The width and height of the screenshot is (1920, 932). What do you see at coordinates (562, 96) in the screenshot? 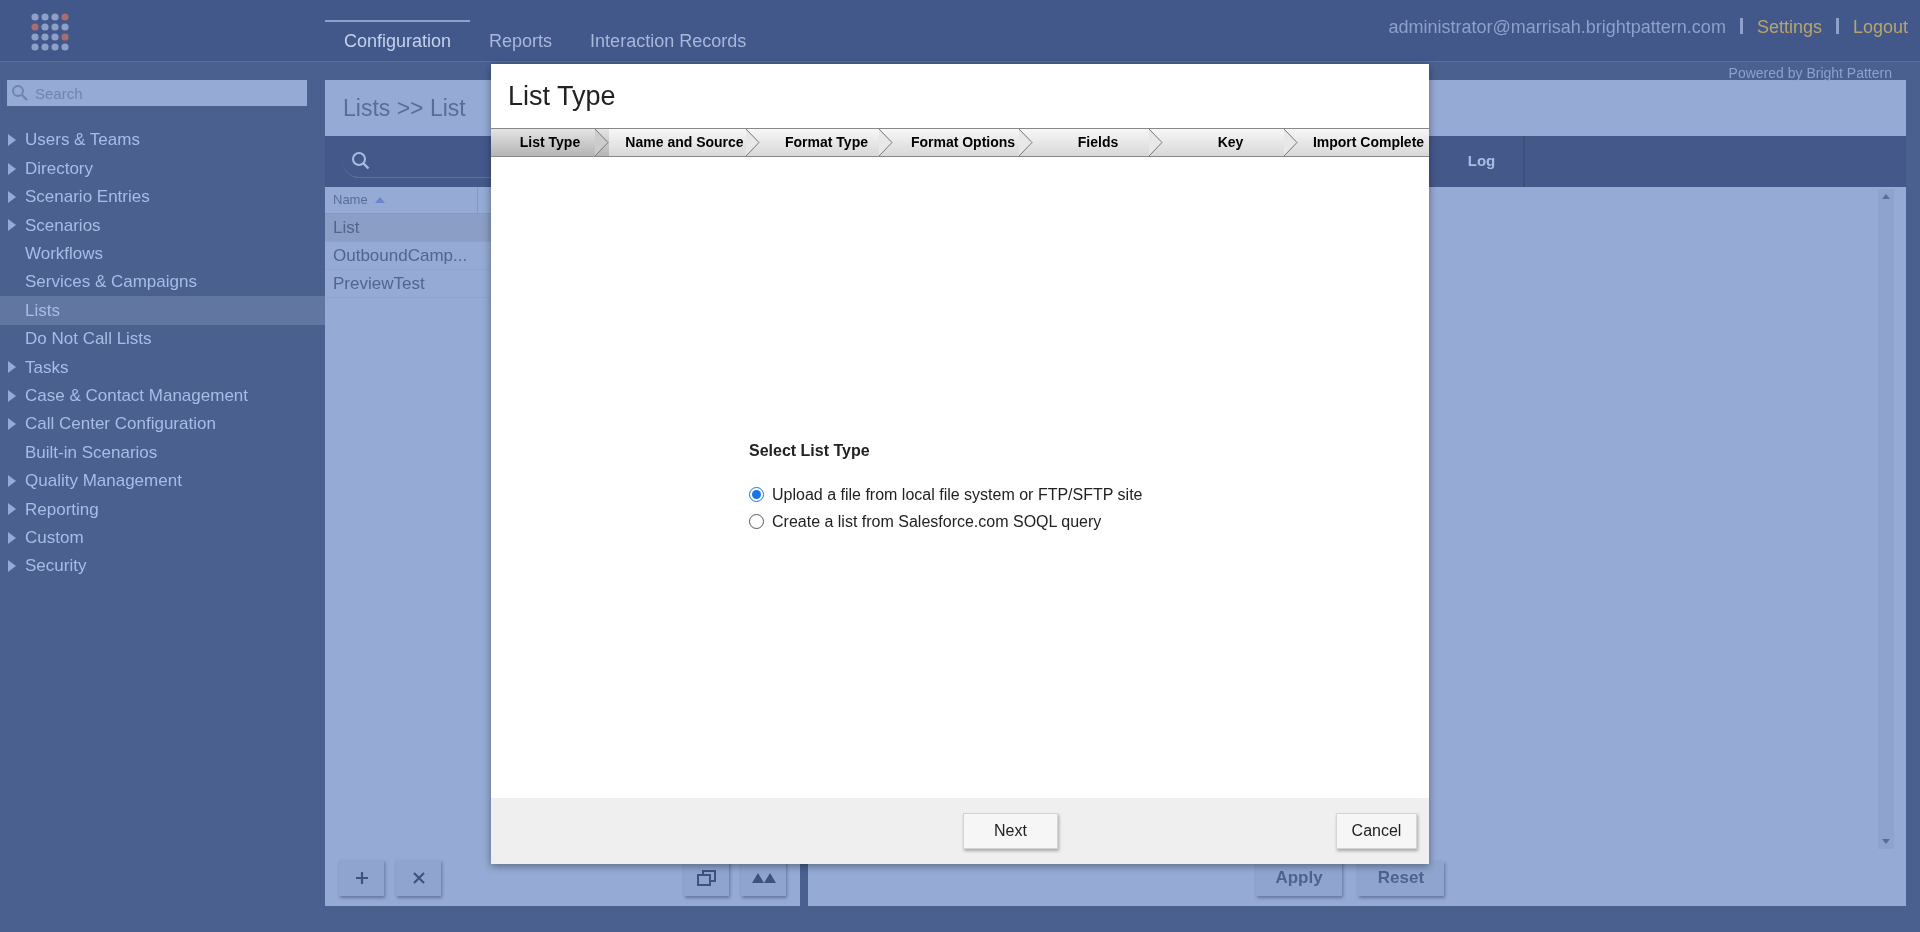
I see `dialog-title: List Type` at bounding box center [562, 96].